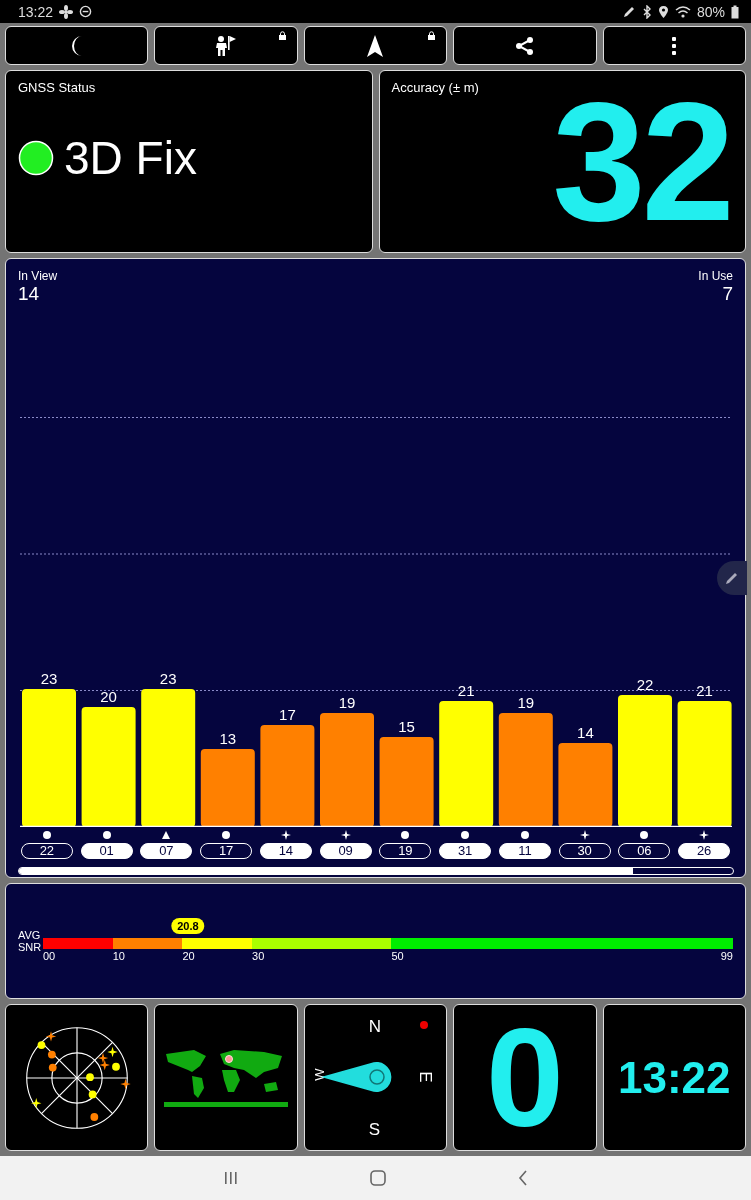 This screenshot has height=1200, width=751. Describe the element at coordinates (287, 714) in the screenshot. I see `bar-value: 17` at that location.